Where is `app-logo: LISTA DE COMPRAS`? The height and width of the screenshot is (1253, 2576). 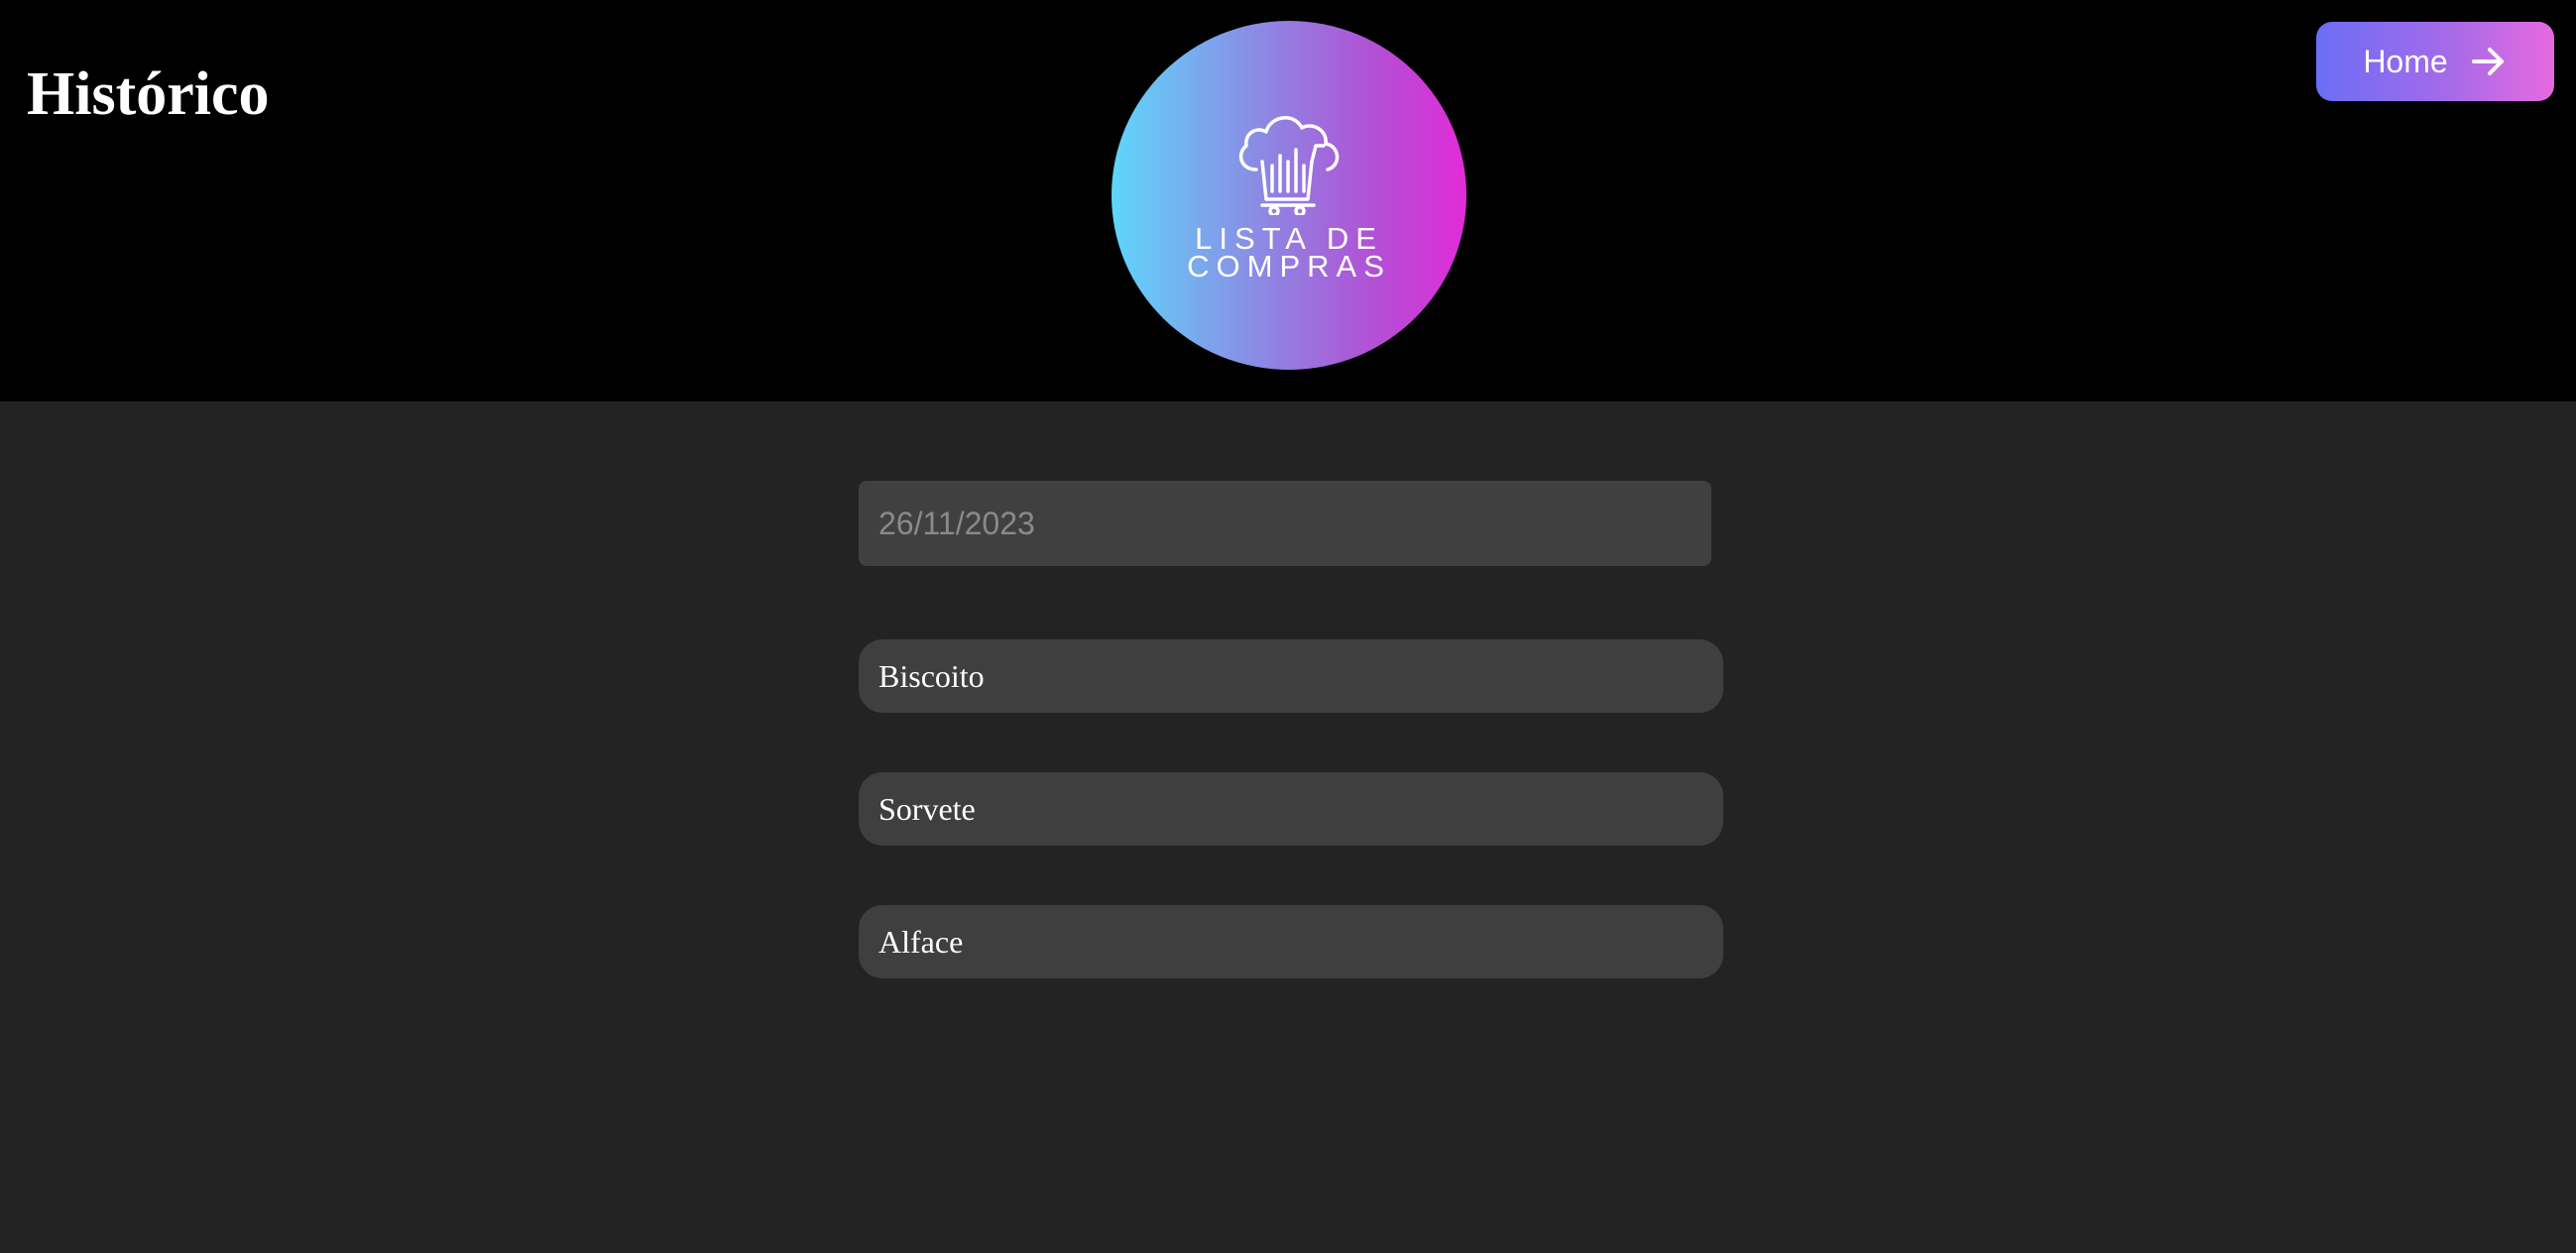
app-logo: LISTA DE COMPRAS is located at coordinates (1289, 195).